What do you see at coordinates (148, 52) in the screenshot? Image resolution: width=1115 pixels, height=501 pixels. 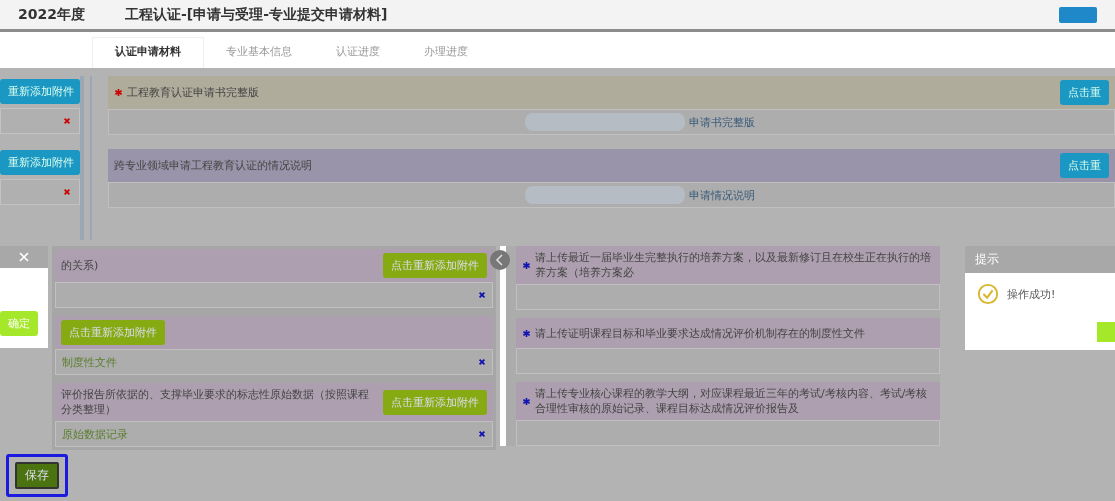 I see `tab: 认证申请材料` at bounding box center [148, 52].